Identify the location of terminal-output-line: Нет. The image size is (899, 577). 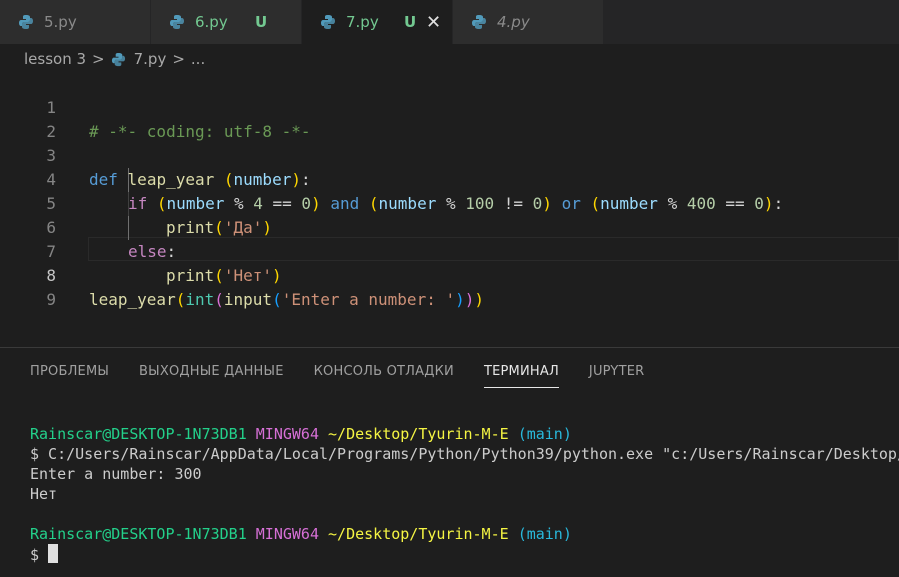
(44, 494).